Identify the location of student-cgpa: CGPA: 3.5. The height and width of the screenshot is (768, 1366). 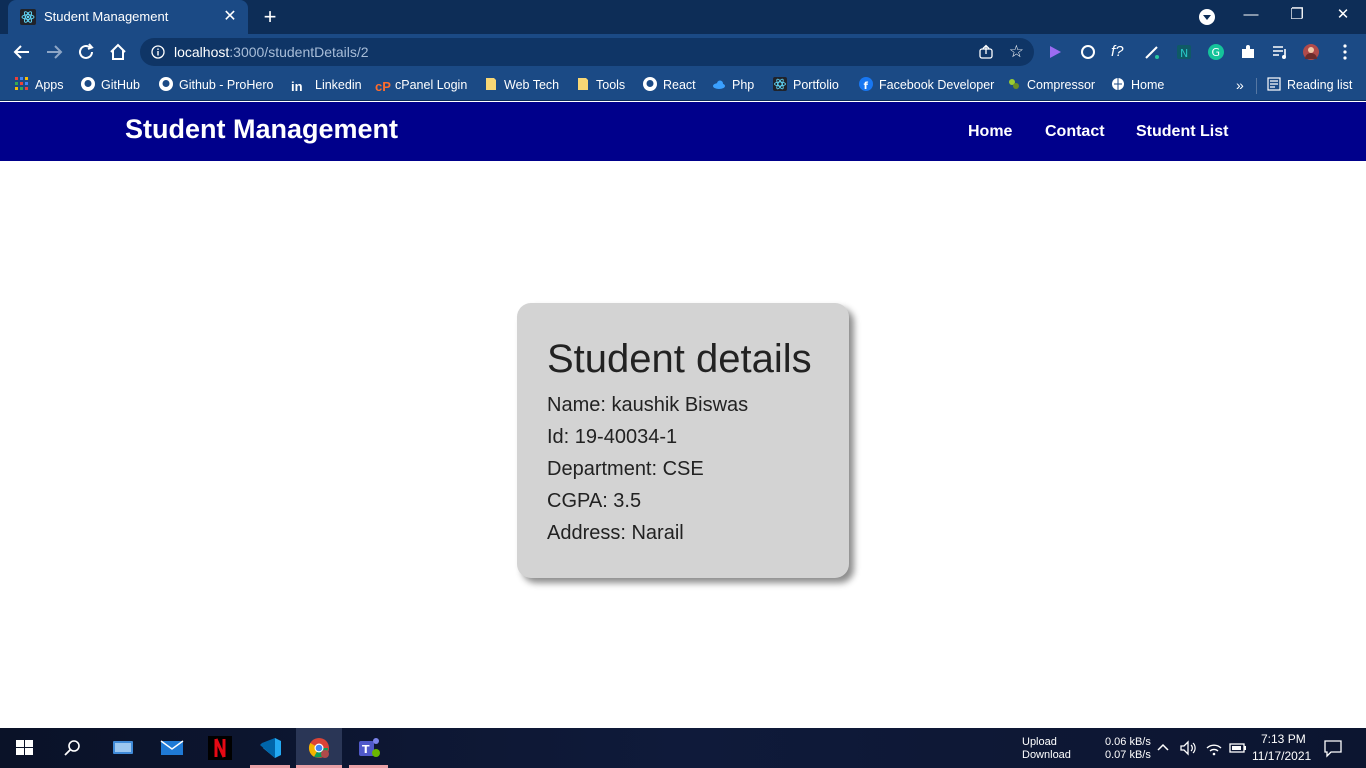
(594, 501).